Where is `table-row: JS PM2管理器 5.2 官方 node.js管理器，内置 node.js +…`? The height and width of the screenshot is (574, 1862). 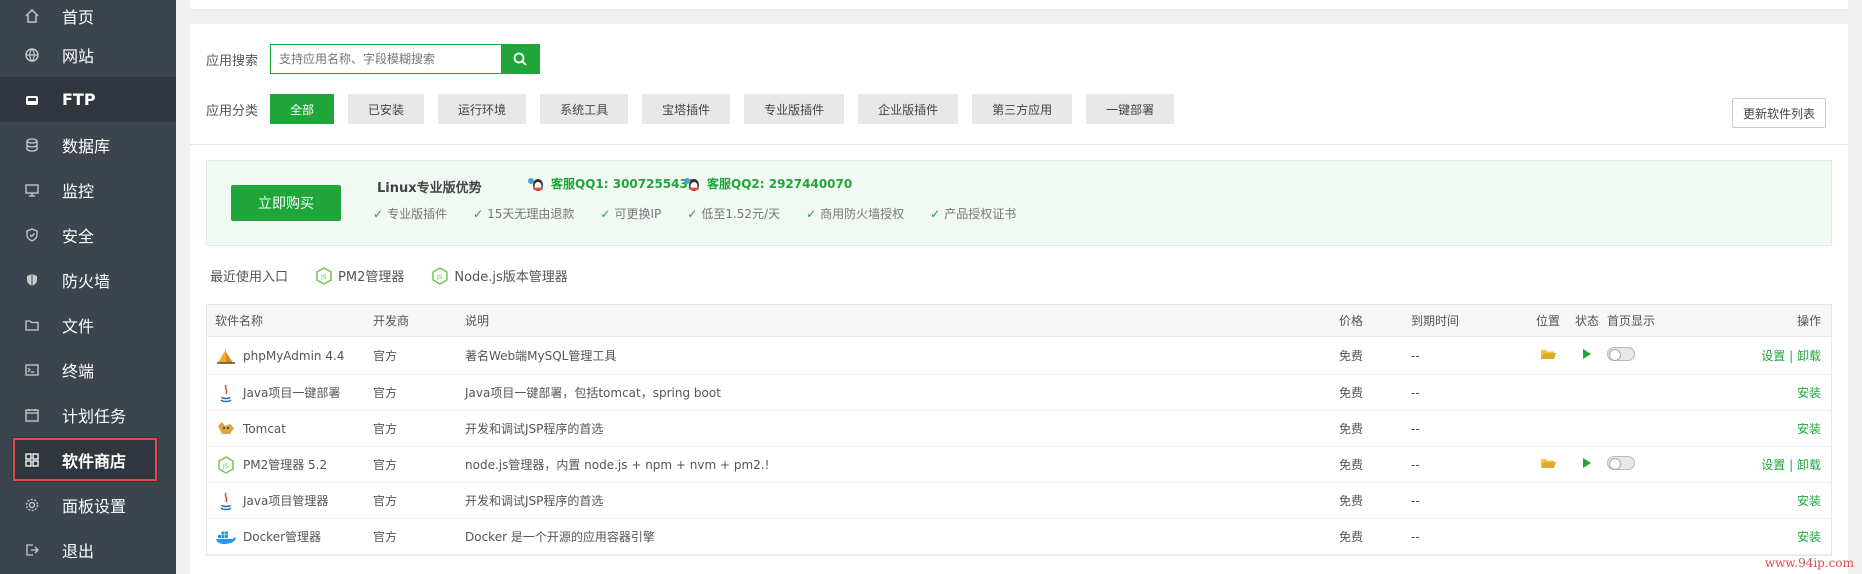
table-row: JS PM2管理器 5.2 官方 node.js管理器，内置 node.js +… is located at coordinates (1019, 465).